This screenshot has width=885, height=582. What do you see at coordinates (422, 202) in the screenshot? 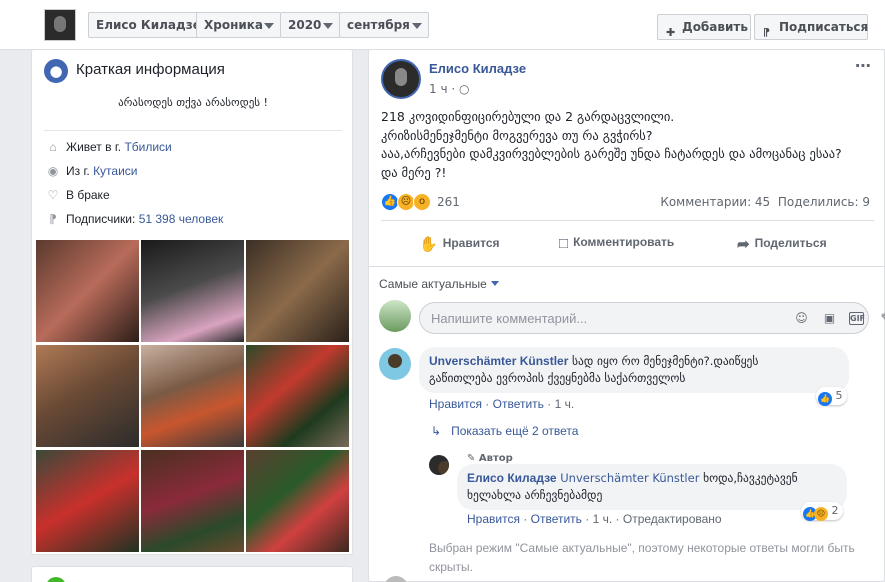
I see `wow-reaction-icon: o` at bounding box center [422, 202].